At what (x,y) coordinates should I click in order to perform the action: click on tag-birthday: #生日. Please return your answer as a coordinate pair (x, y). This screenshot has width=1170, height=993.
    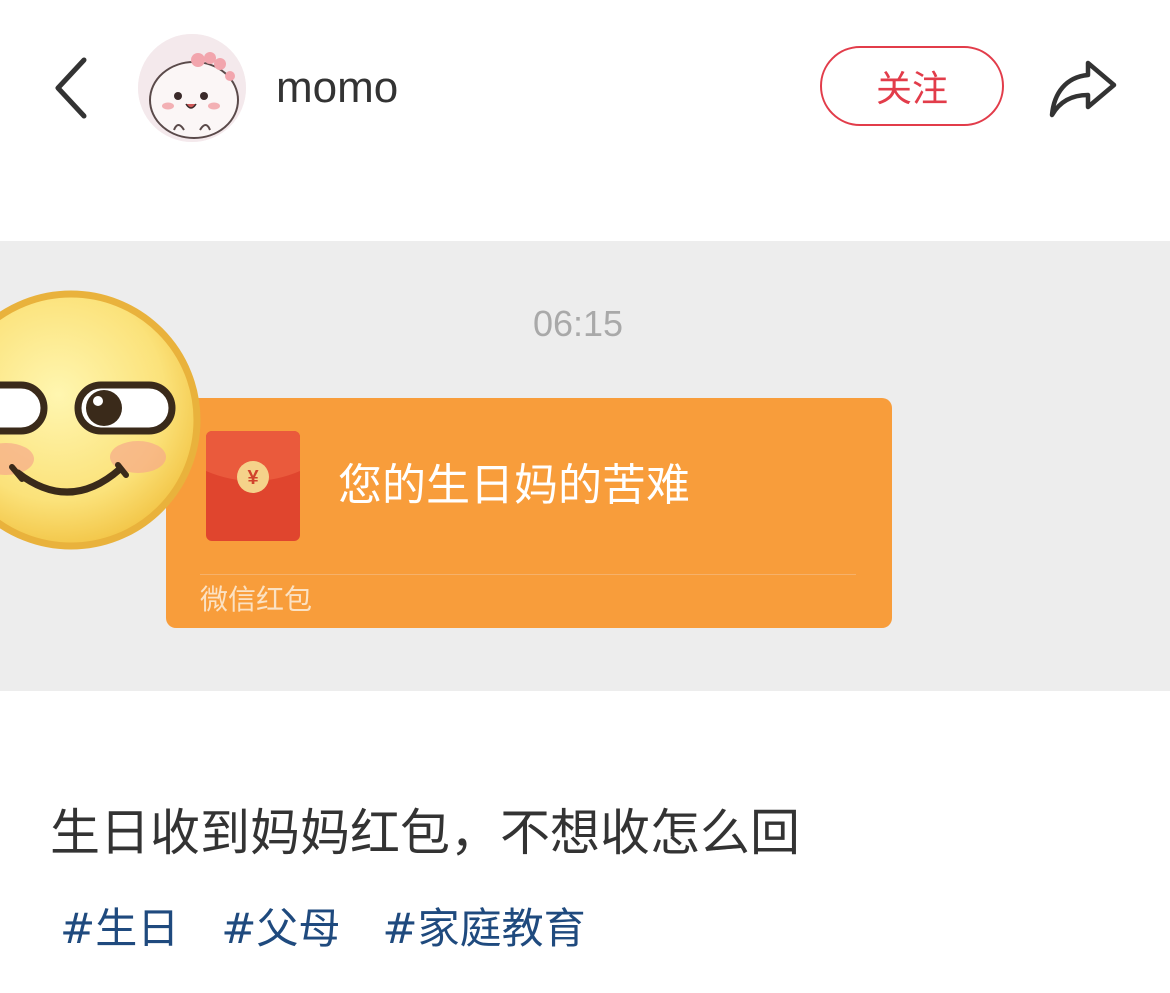
    Looking at the image, I should click on (119, 929).